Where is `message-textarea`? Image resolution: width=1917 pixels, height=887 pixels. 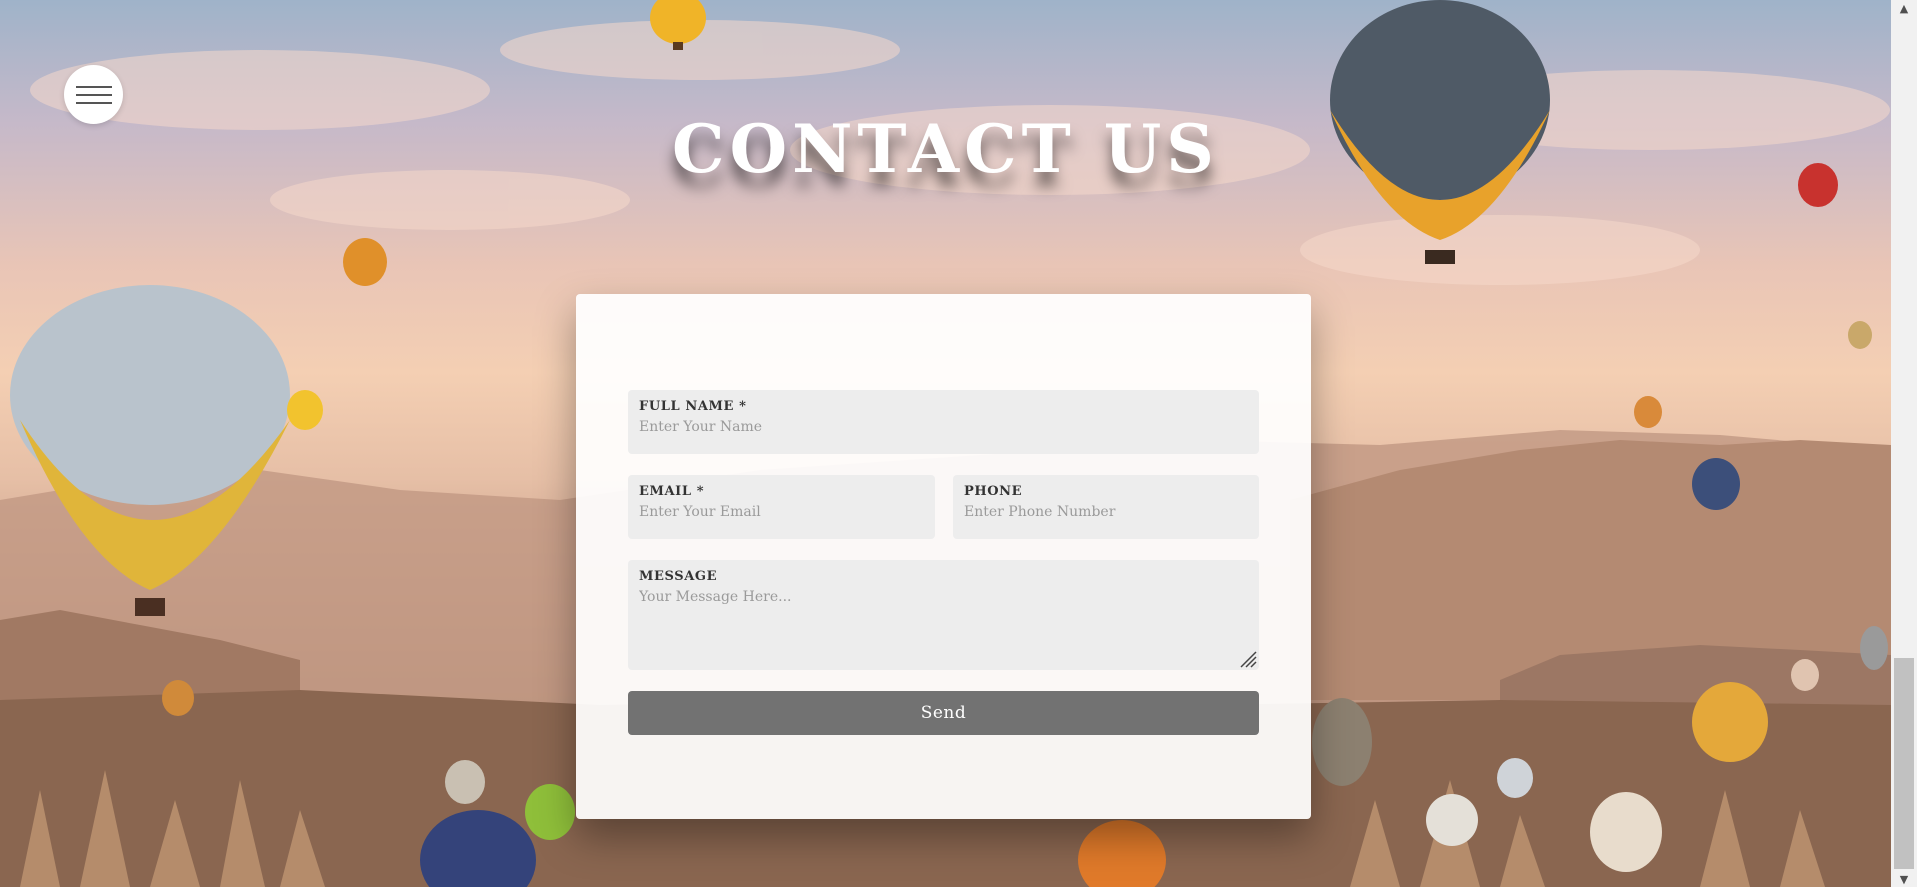
message-textarea is located at coordinates (943, 619).